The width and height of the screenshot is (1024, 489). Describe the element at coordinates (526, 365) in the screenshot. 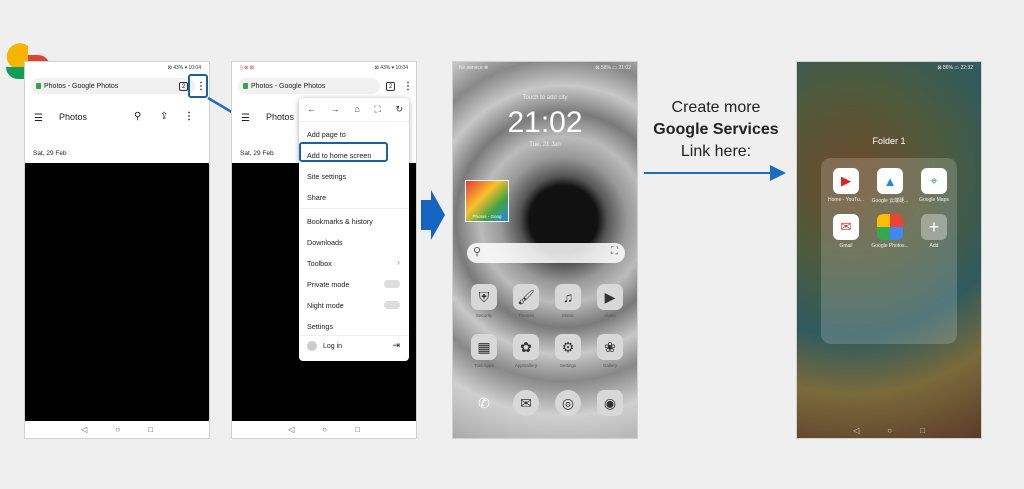

I see `app-label: AppGallery` at that location.